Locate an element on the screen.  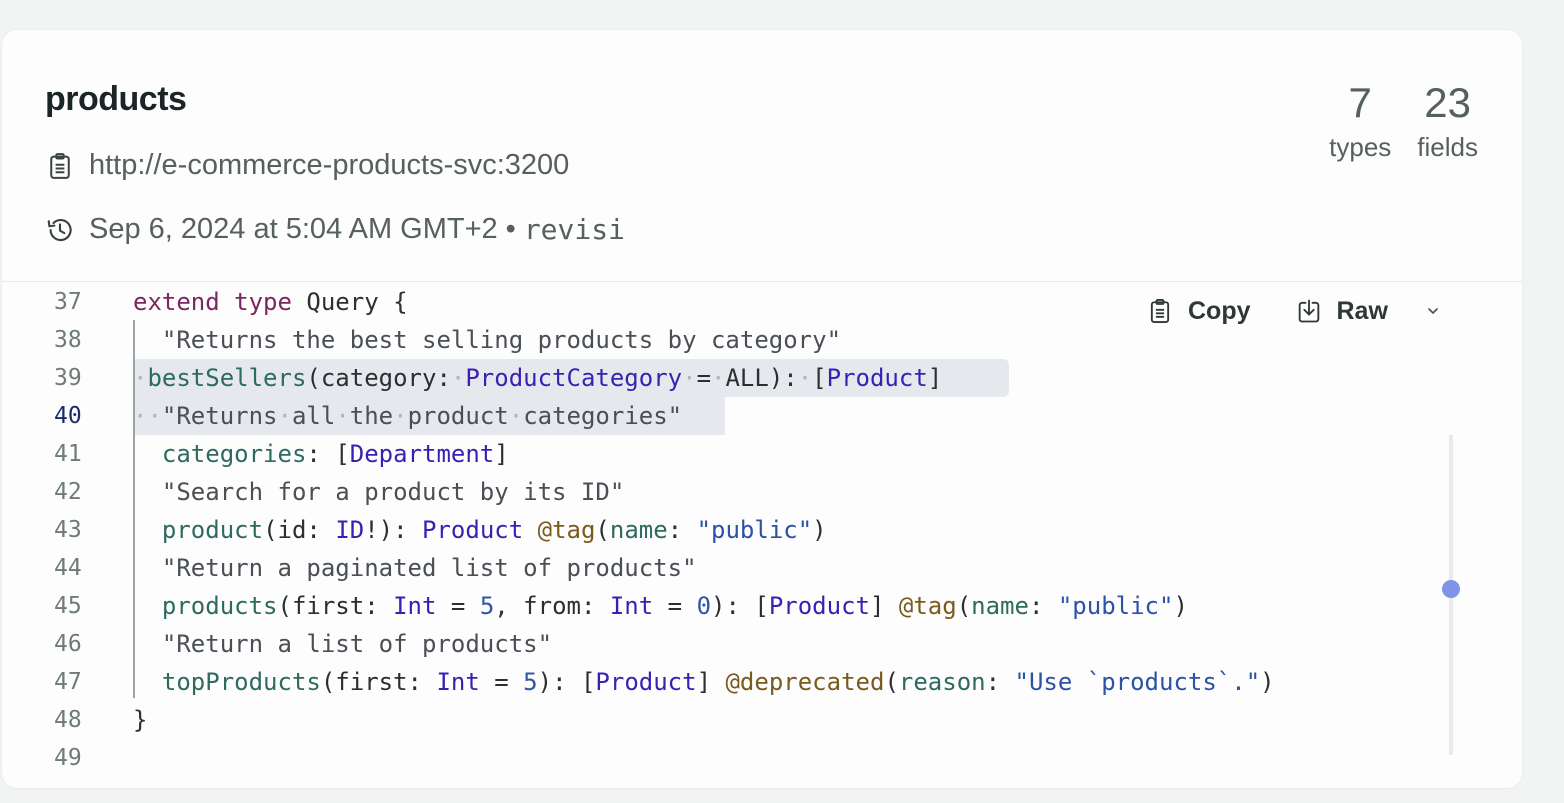
stat-value: 7 is located at coordinates (1360, 102).